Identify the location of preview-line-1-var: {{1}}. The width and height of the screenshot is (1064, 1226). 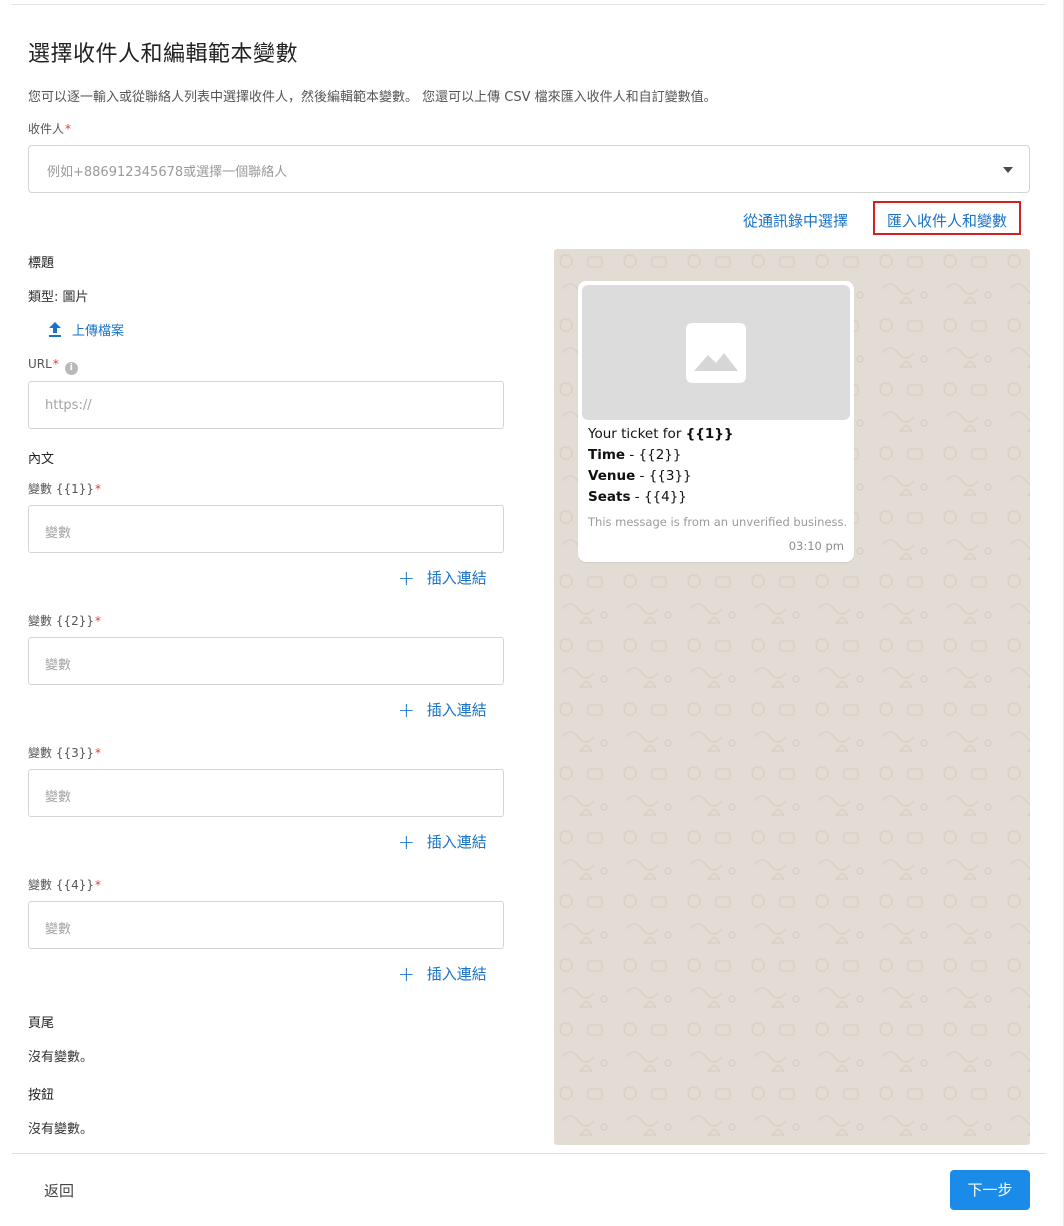
(709, 434).